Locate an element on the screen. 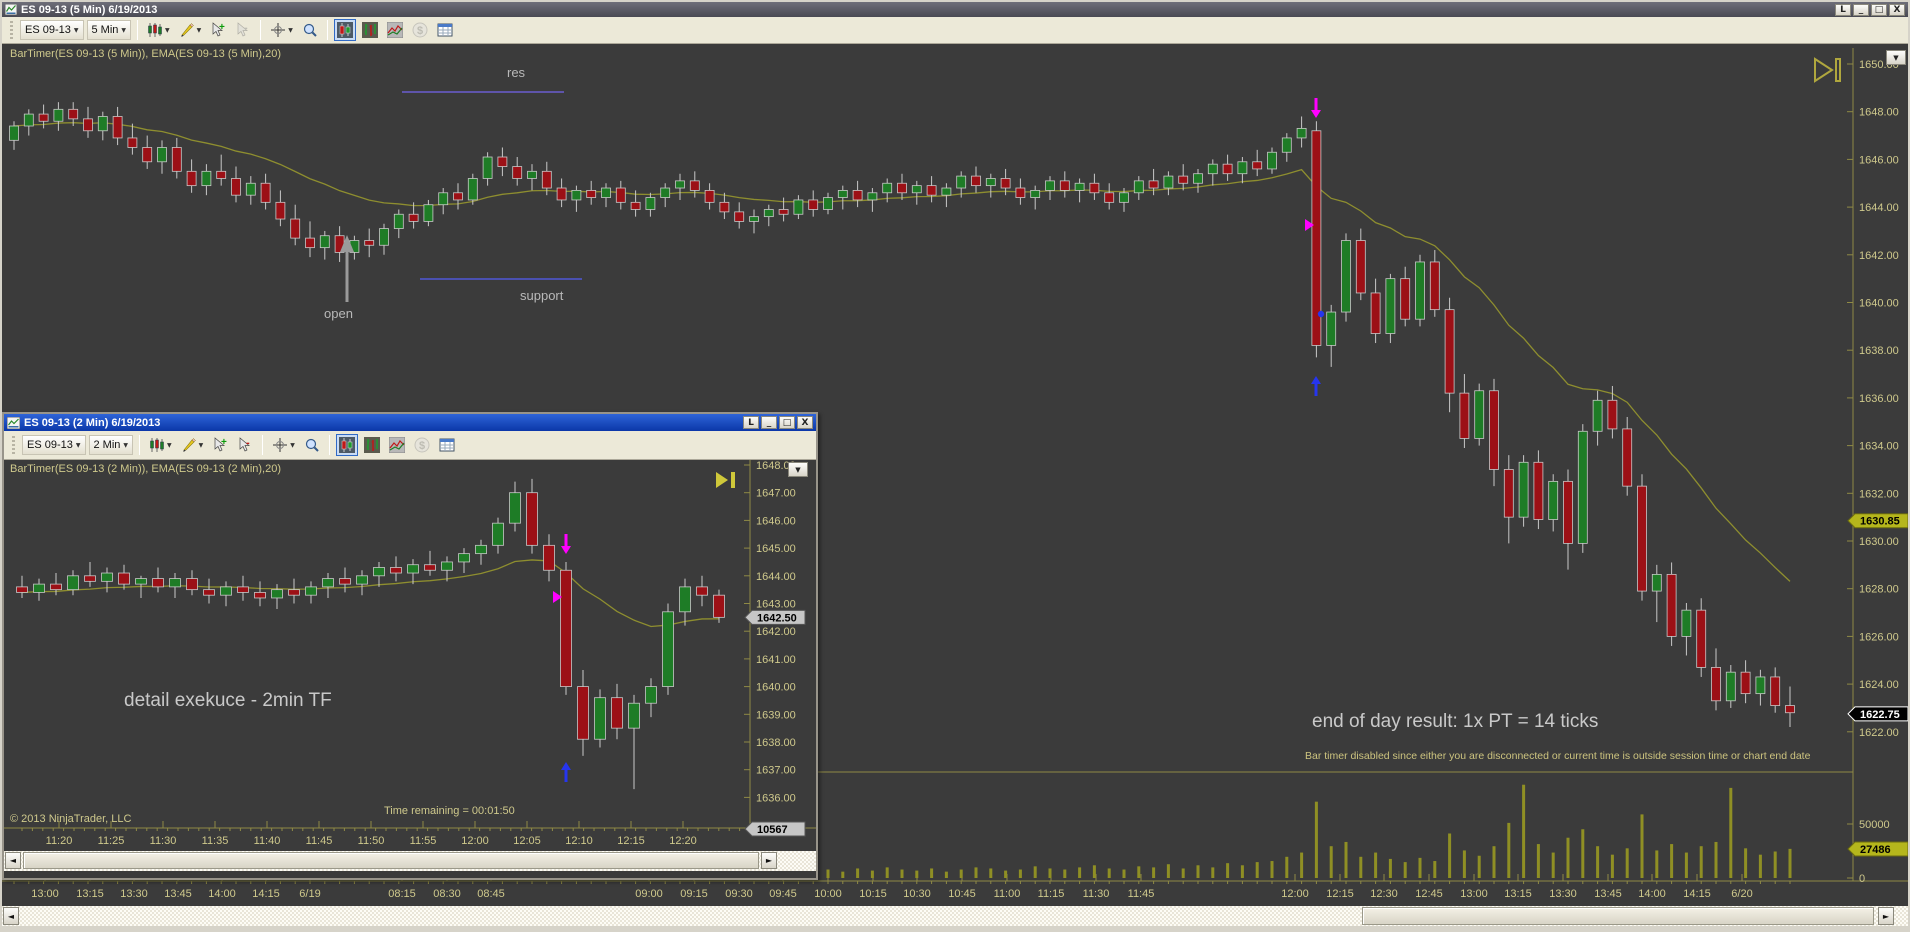 This screenshot has height=932, width=1910. profit-target-marker is located at coordinates (1321, 314).